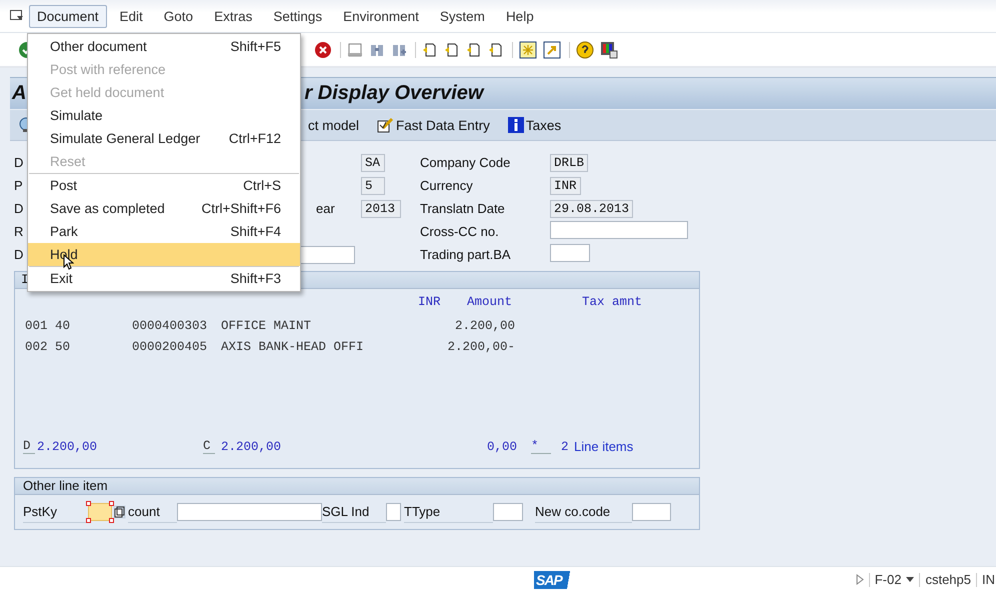 The height and width of the screenshot is (591, 996). What do you see at coordinates (480, 347) in the screenshot?
I see `table-cell-text: 2.200,00-` at bounding box center [480, 347].